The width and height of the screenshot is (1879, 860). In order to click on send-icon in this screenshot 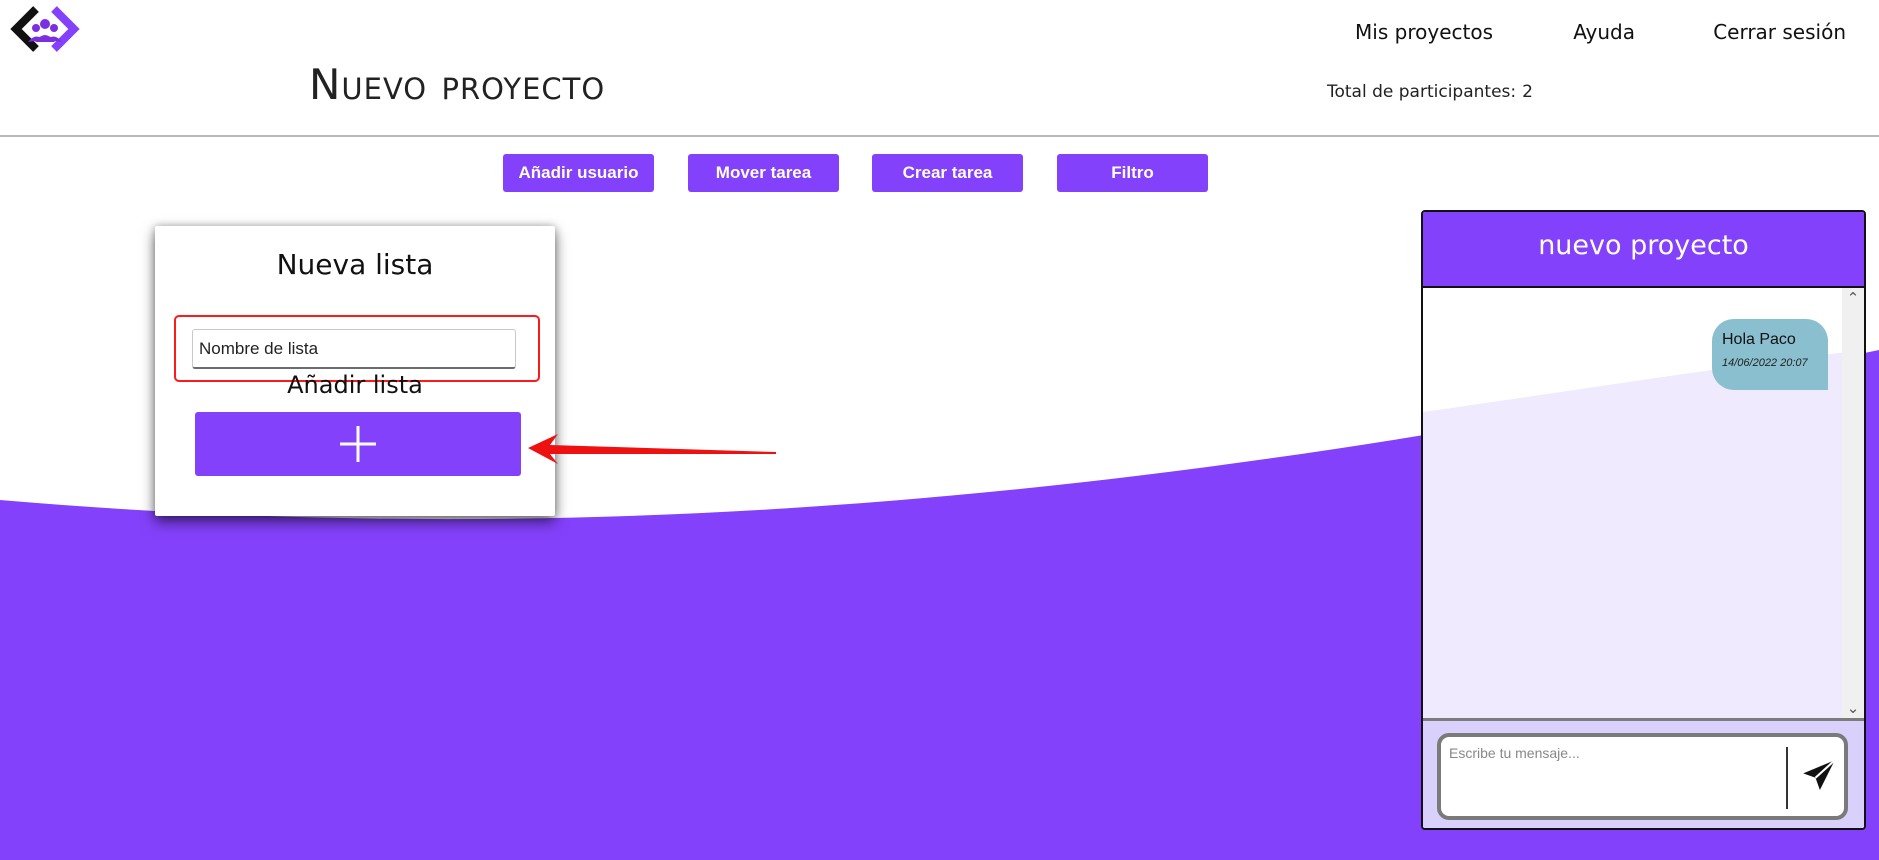, I will do `click(1819, 774)`.